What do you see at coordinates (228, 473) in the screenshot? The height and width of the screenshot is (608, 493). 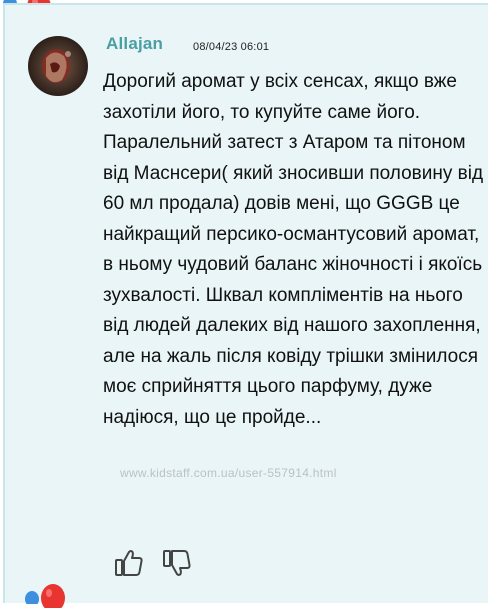 I see `watermark: www.kidstaff.com.ua/user-557914.html` at bounding box center [228, 473].